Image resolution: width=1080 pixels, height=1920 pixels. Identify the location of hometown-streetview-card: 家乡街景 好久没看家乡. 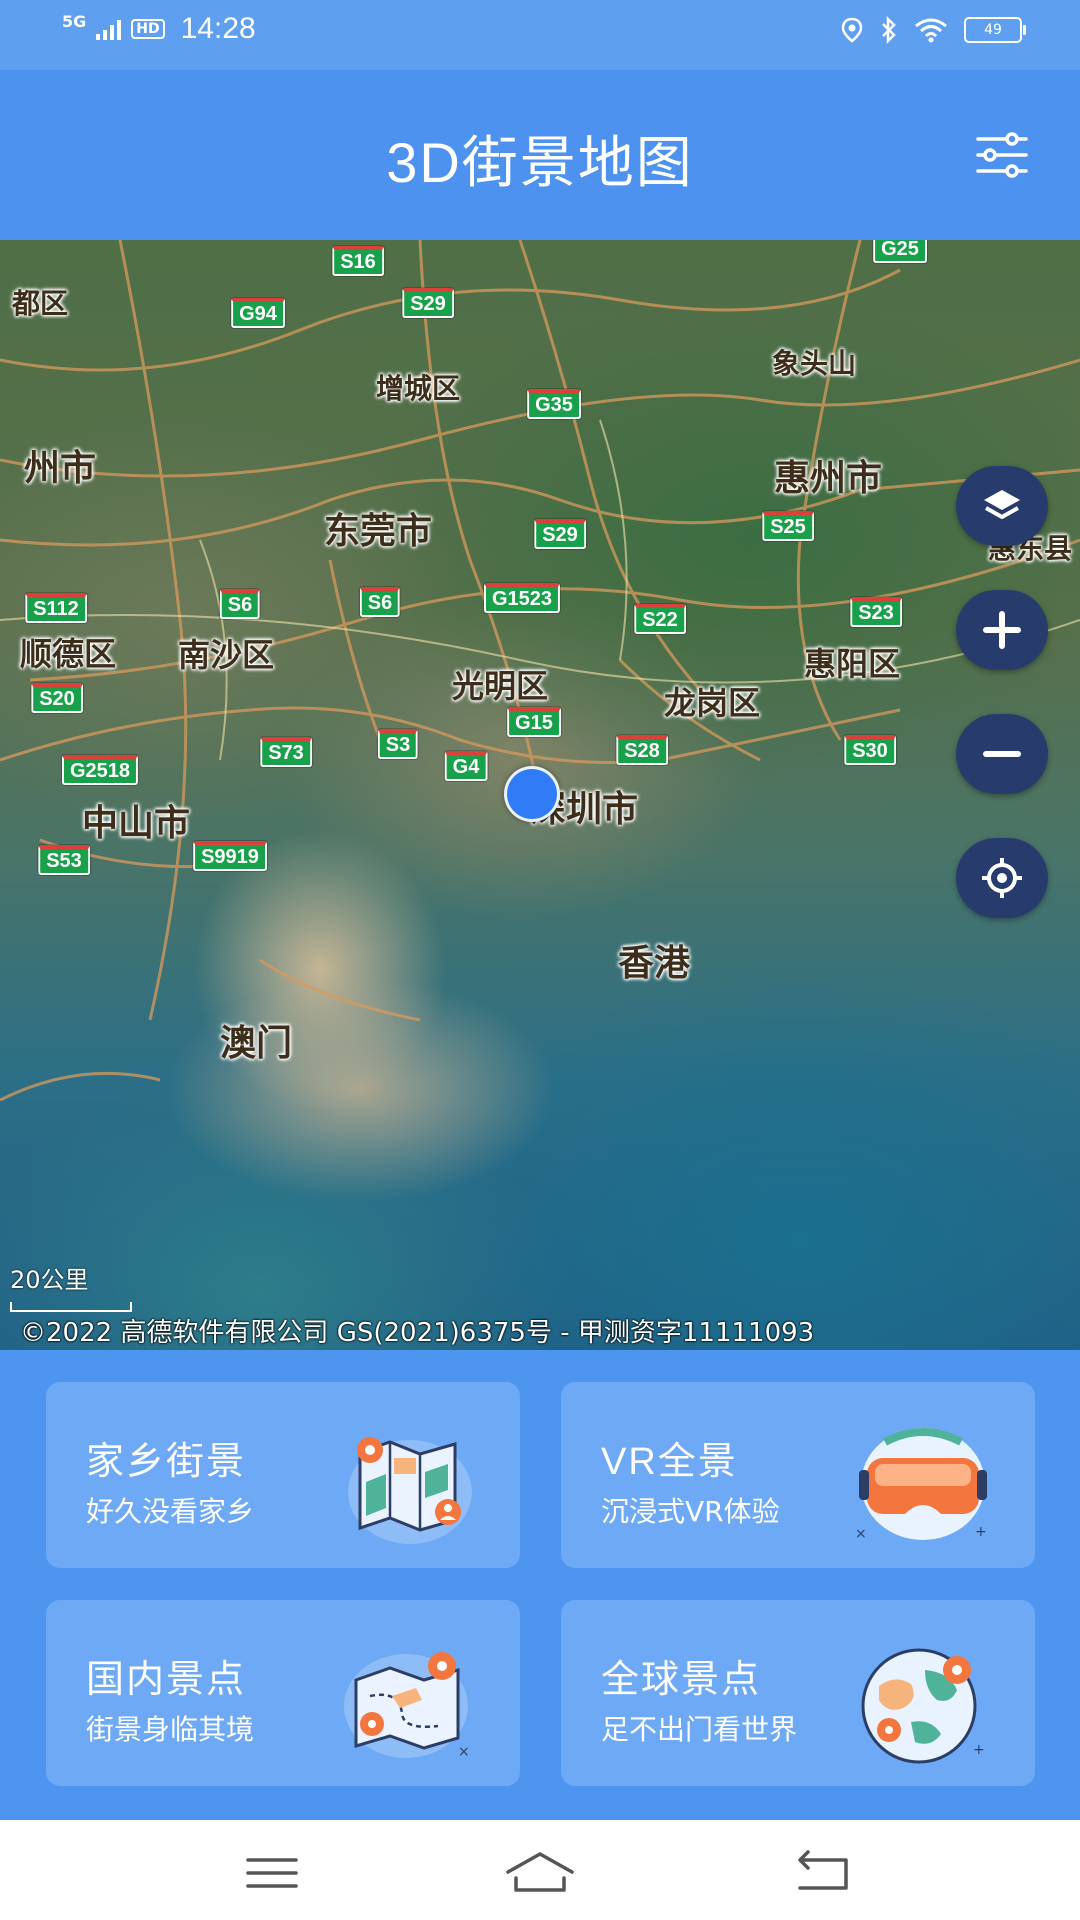
(283, 1475).